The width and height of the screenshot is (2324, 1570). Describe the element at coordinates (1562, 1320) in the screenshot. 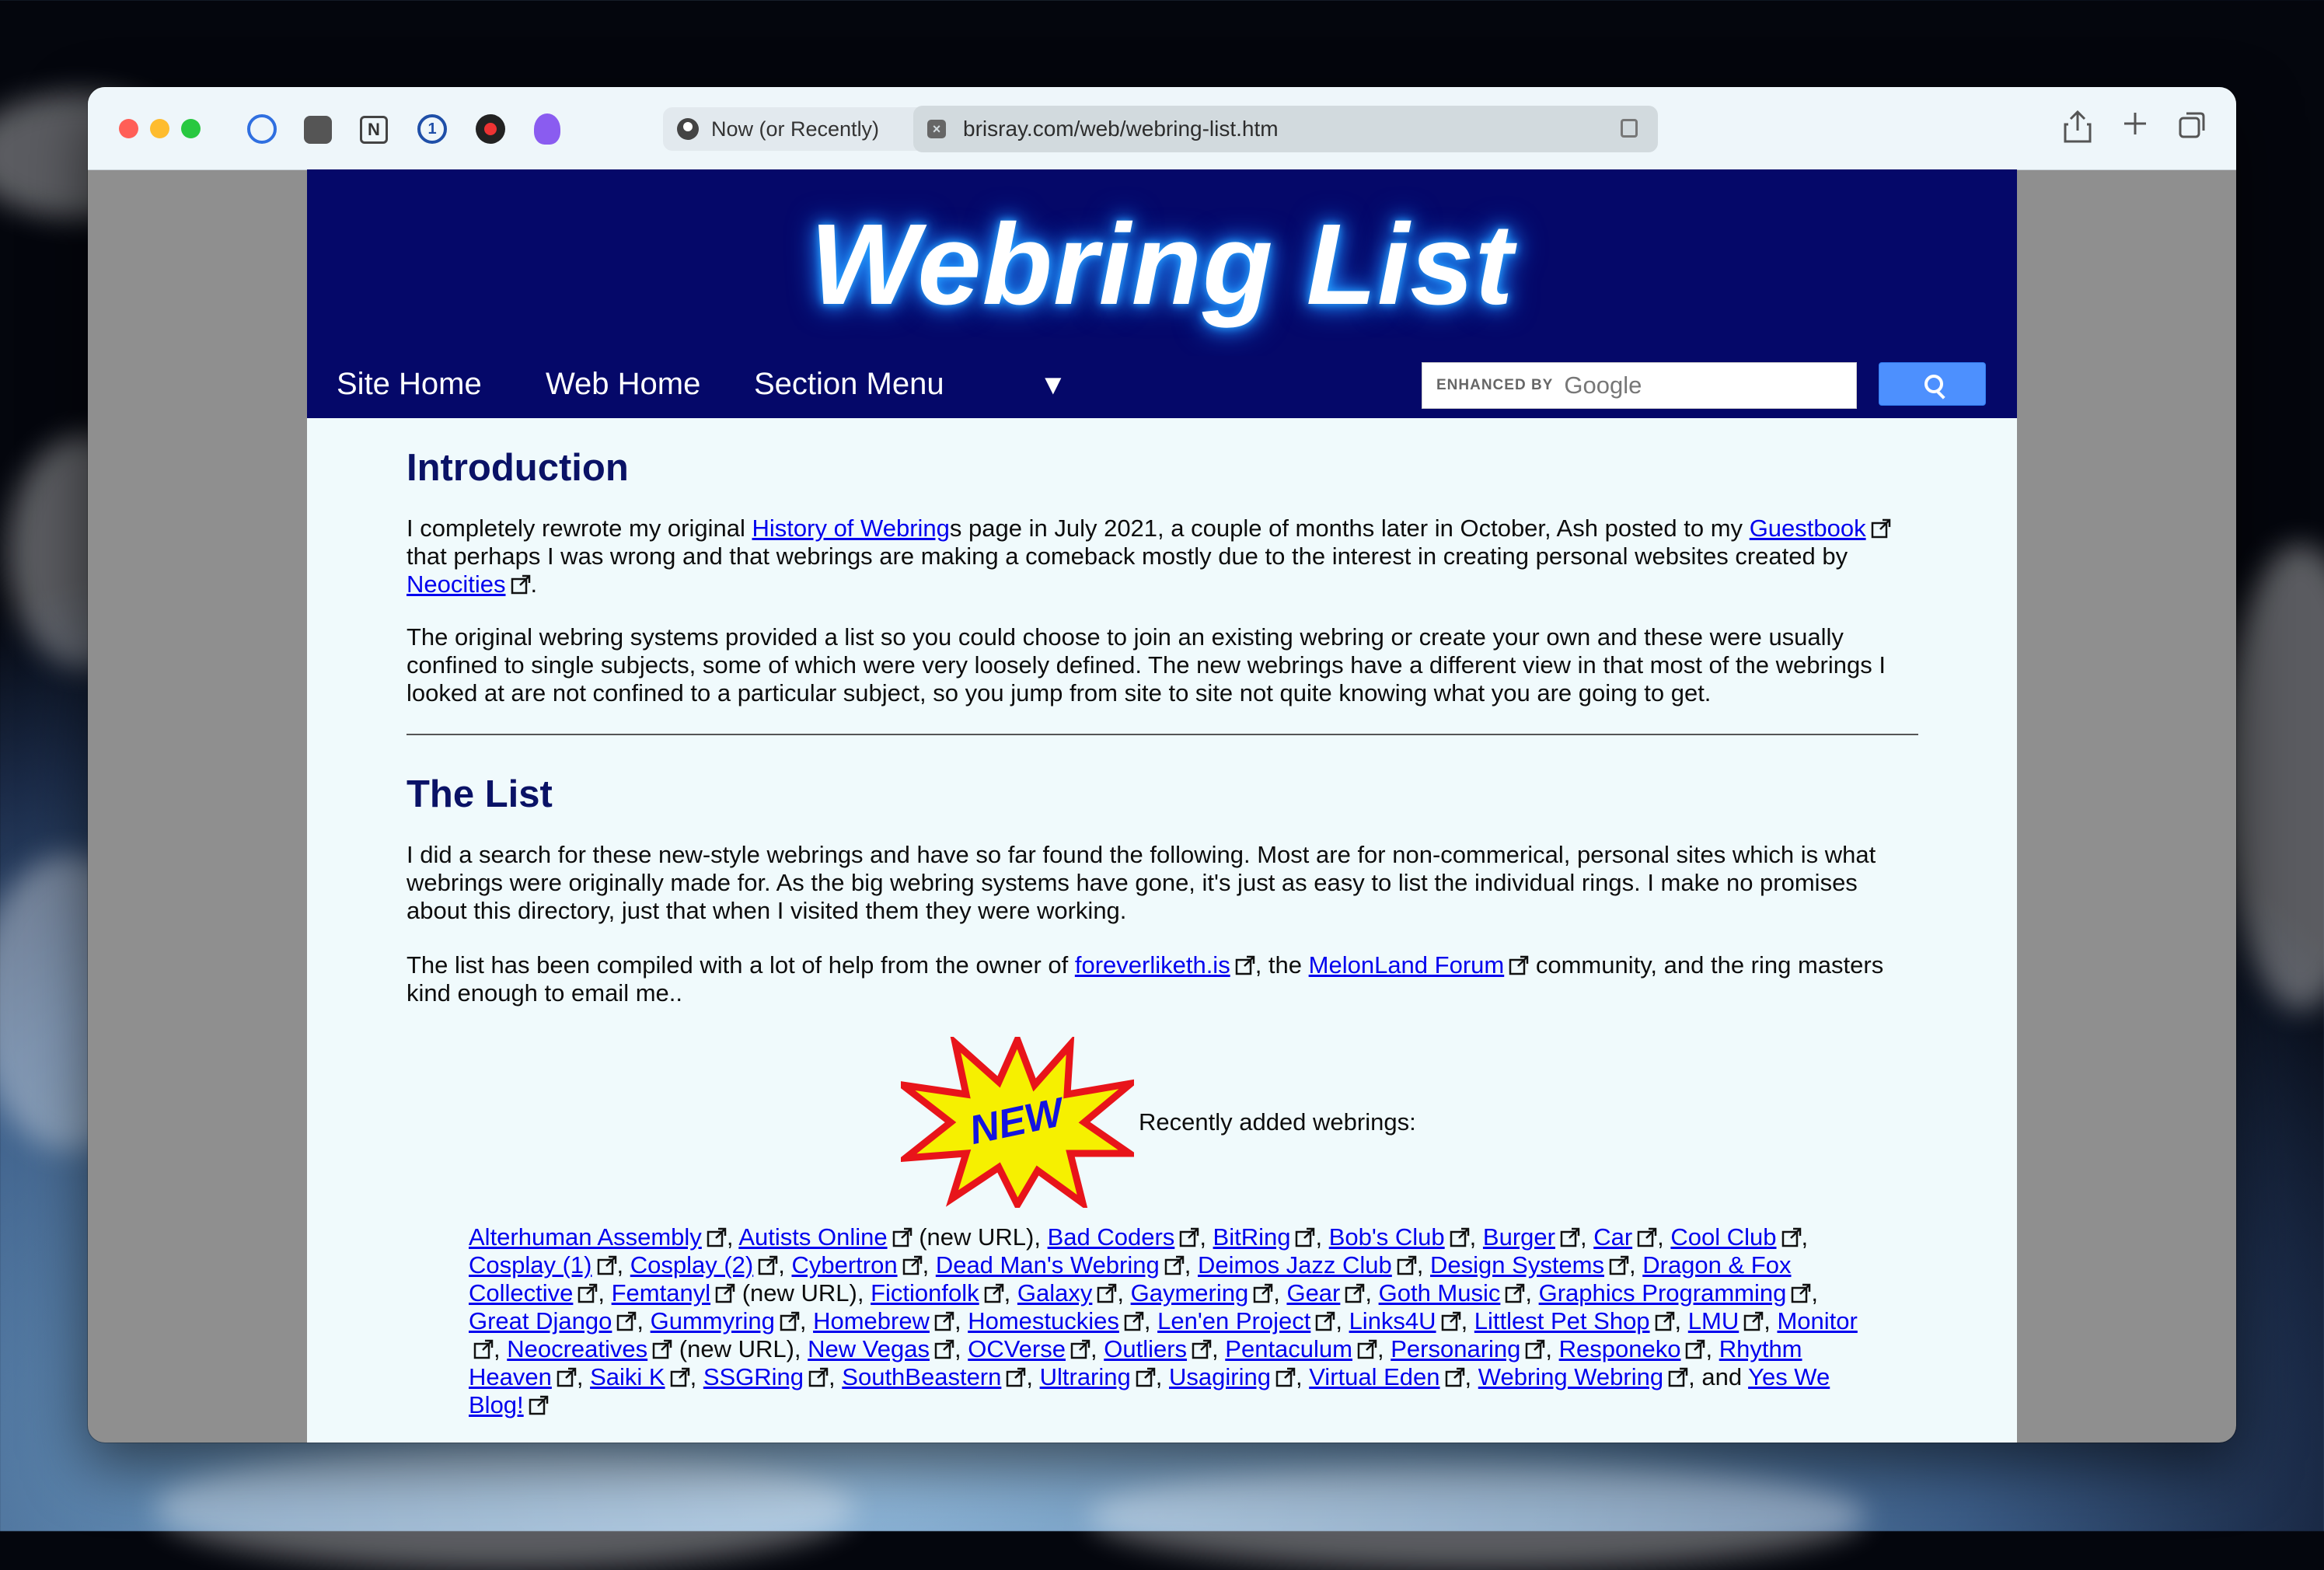

I see `webring-link: Littlest Pet Shop` at that location.